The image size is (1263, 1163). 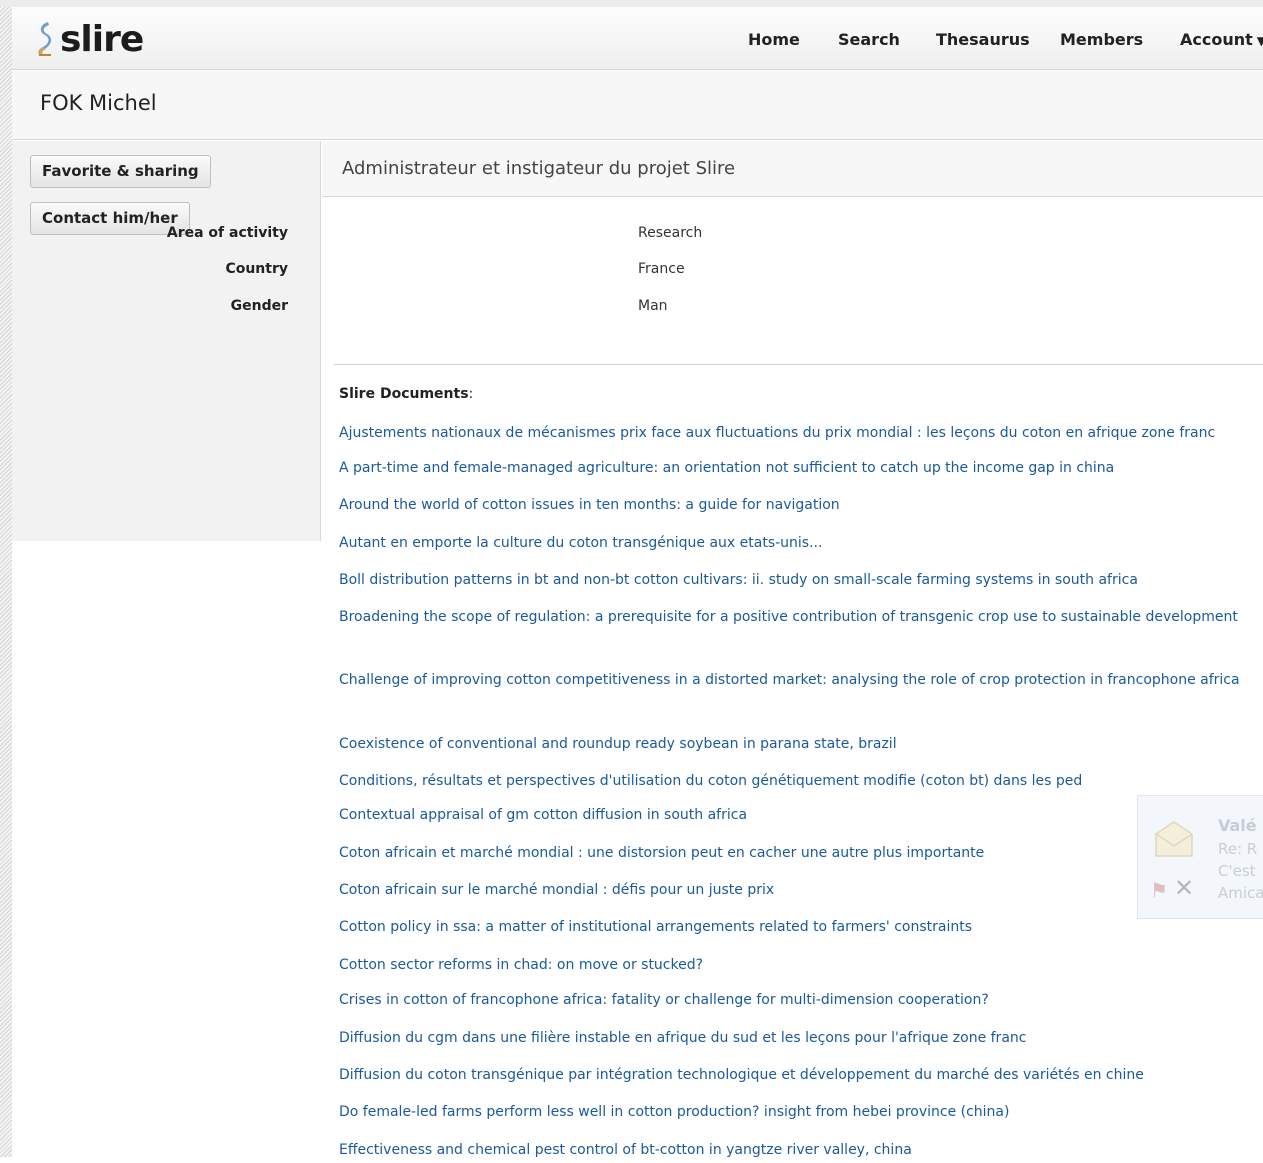 I want to click on field-value: Man, so click(x=653, y=306).